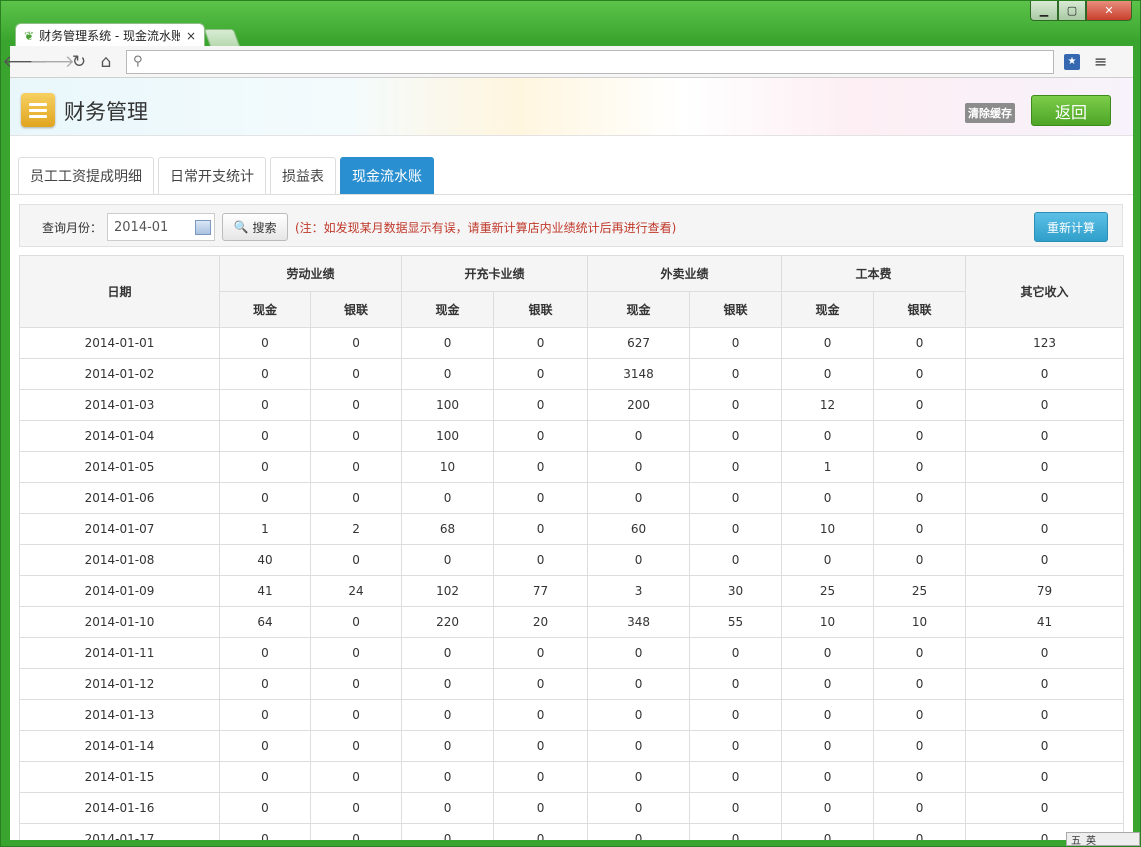 This screenshot has height=847, width=1141. I want to click on maximize-button: ▢, so click(1072, 11).